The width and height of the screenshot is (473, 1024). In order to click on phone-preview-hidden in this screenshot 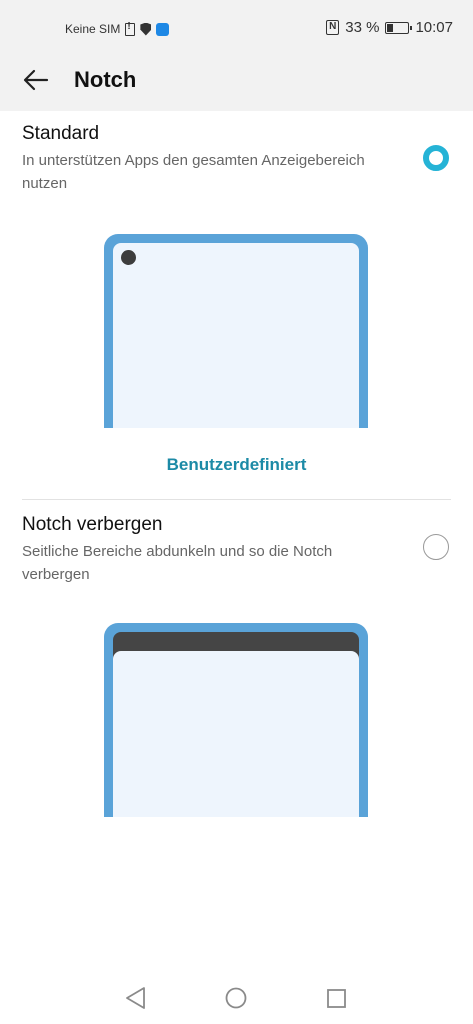, I will do `click(236, 720)`.